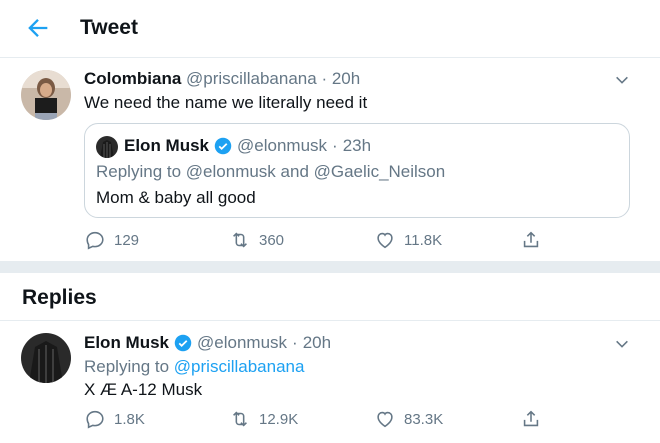 This screenshot has height=443, width=660. Describe the element at coordinates (330, 267) in the screenshot. I see `section-divider` at that location.